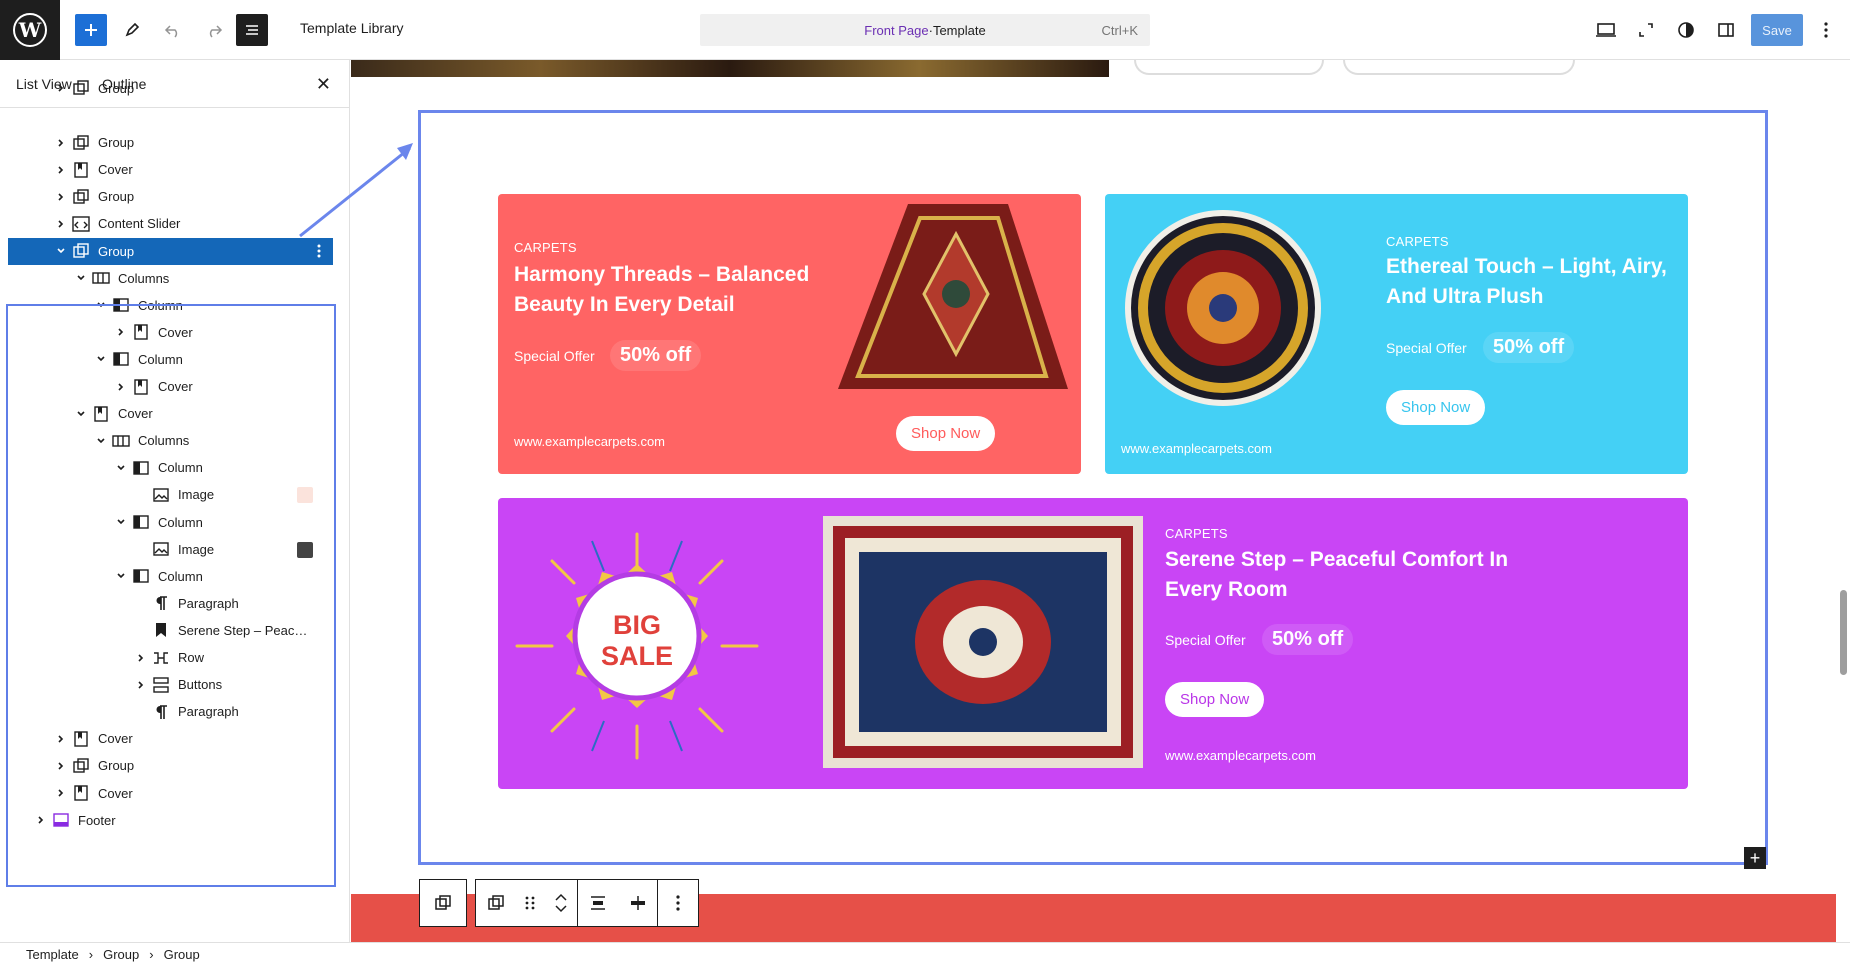 This screenshot has height=966, width=1850. Describe the element at coordinates (598, 903) in the screenshot. I see `align-icon` at that location.